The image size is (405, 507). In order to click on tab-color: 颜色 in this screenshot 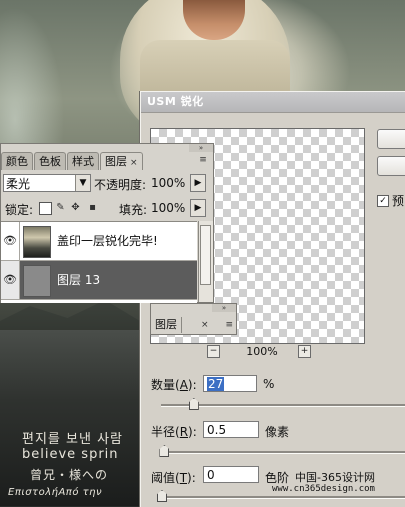, I will do `click(17, 161)`.